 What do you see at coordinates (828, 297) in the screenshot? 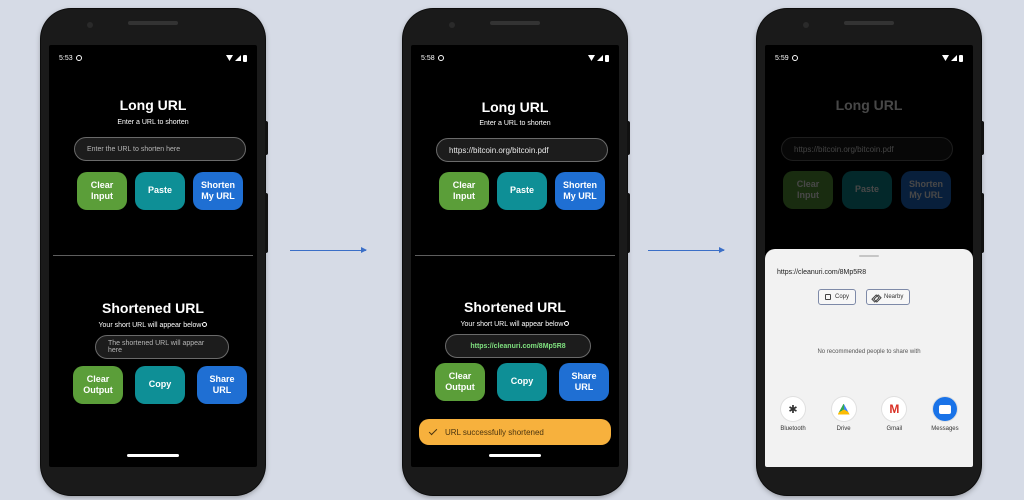
I see `copy-icon` at bounding box center [828, 297].